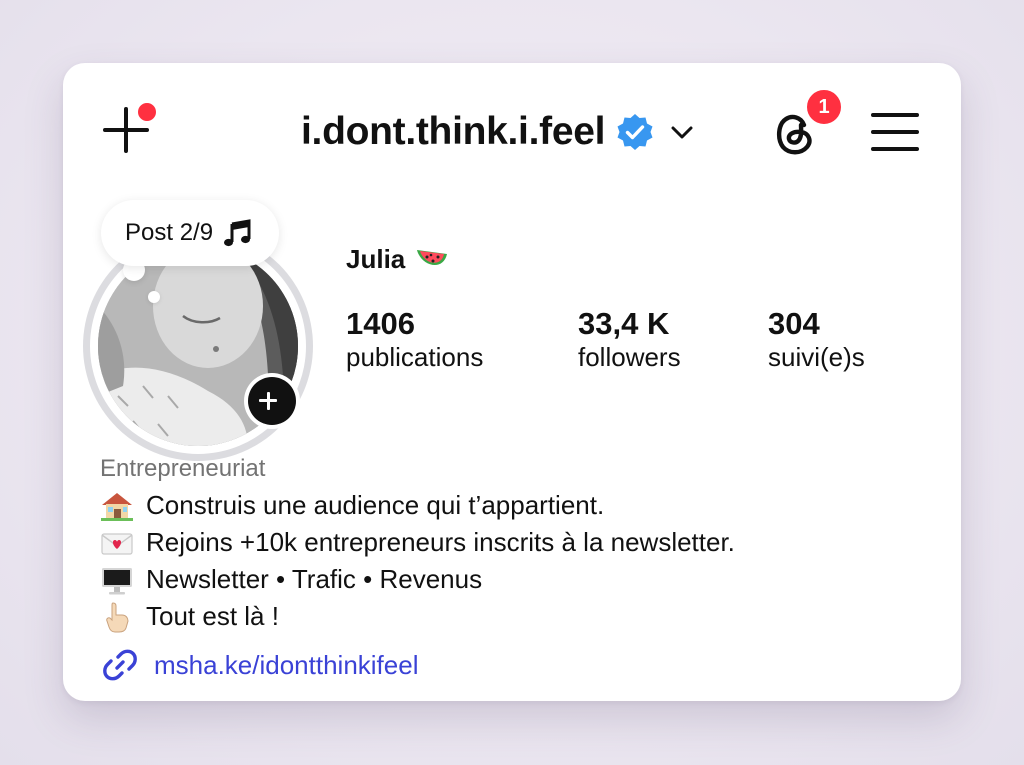  I want to click on stat-followers: 33,4 K followers, so click(629, 340).